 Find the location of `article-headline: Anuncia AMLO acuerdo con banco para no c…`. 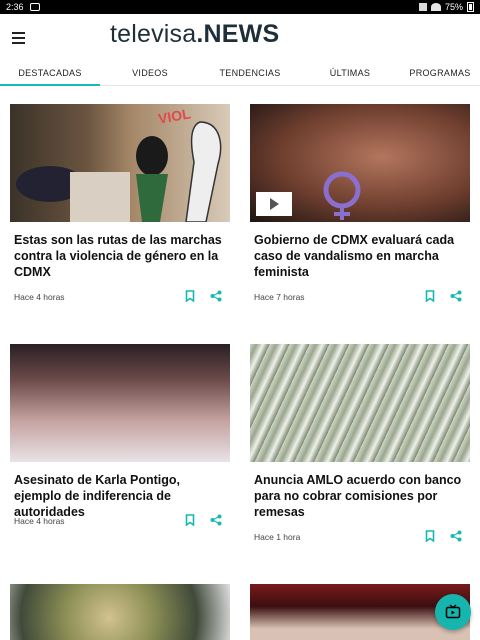

article-headline: Anuncia AMLO acuerdo con banco para no c… is located at coordinates (360, 496).